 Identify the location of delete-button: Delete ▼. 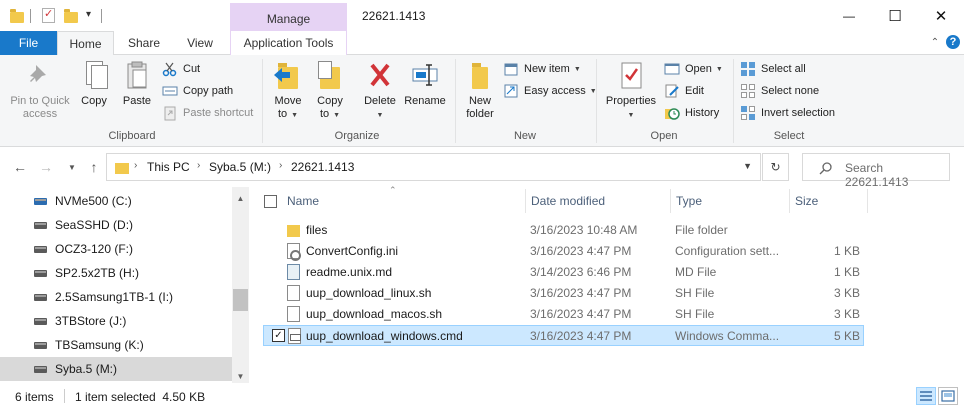
(380, 90).